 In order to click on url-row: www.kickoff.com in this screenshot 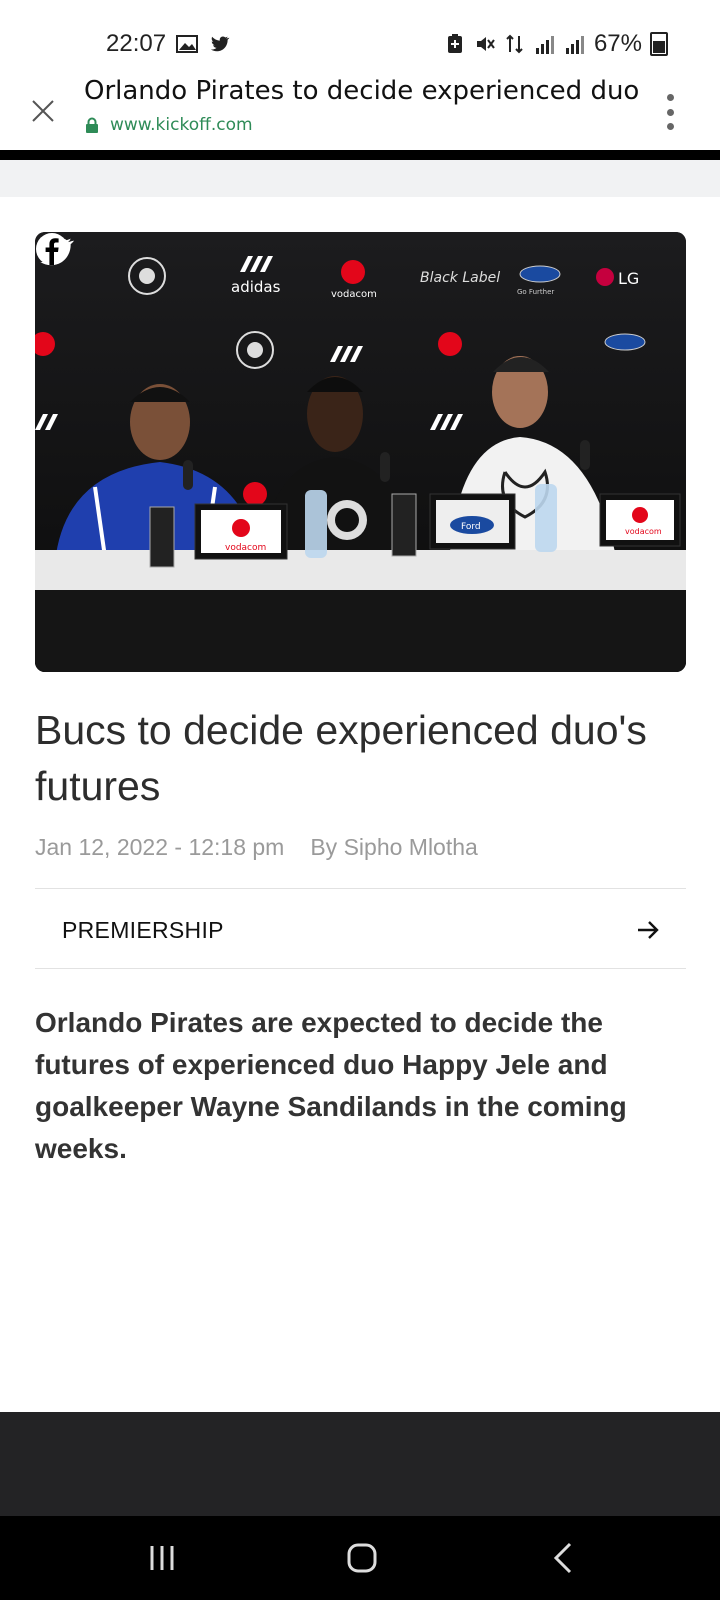, I will do `click(168, 125)`.